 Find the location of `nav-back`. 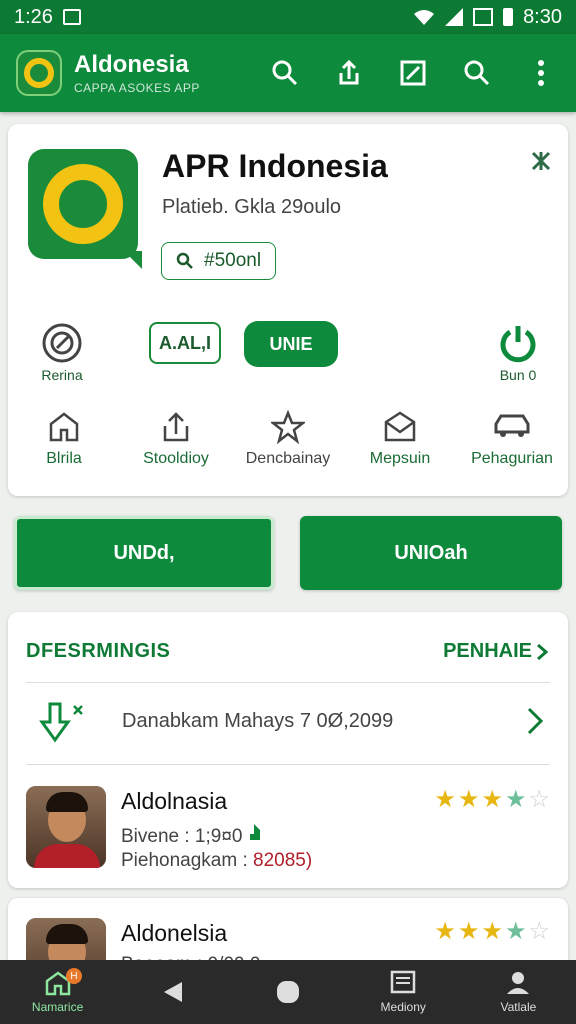

nav-back is located at coordinates (172, 992).